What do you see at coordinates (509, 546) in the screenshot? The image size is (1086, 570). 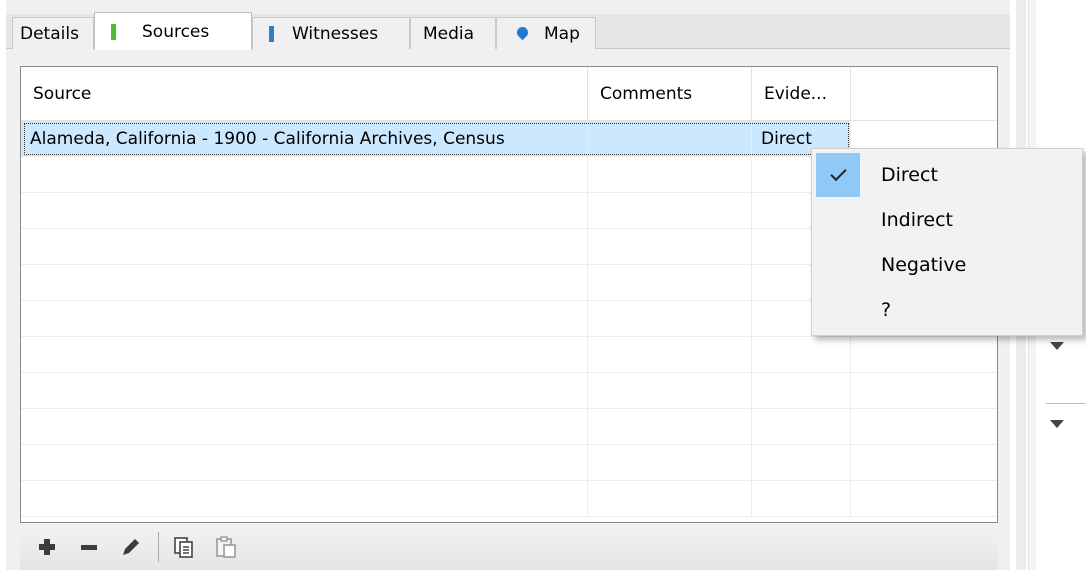 I see `grid-toolbar` at bounding box center [509, 546].